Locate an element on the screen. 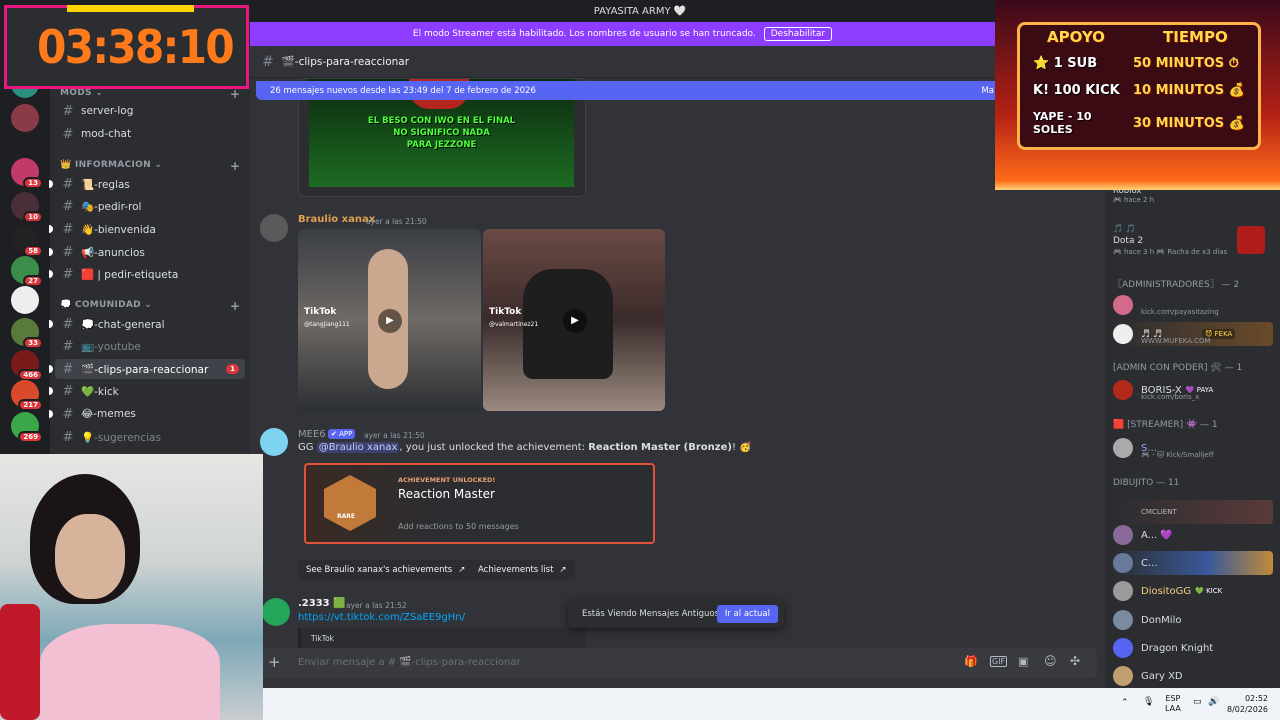 This screenshot has width=1280, height=720. stream-timer: 03:38:10 is located at coordinates (136, 47).